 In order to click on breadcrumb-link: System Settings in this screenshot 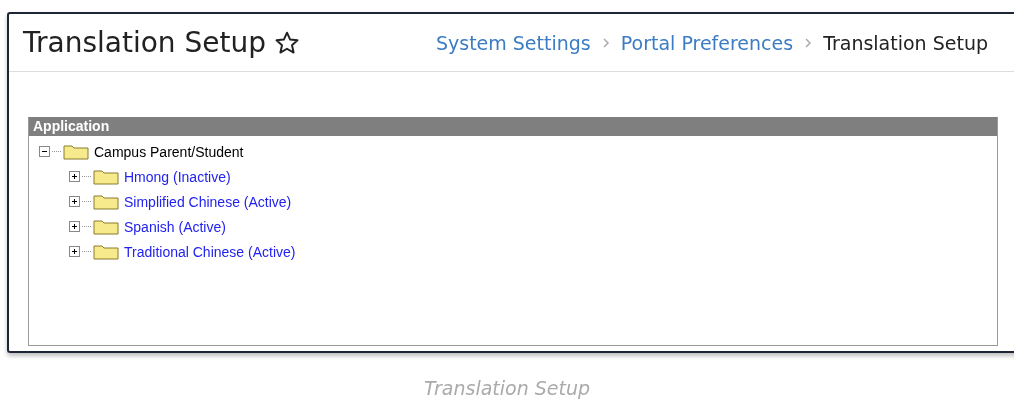, I will do `click(513, 42)`.